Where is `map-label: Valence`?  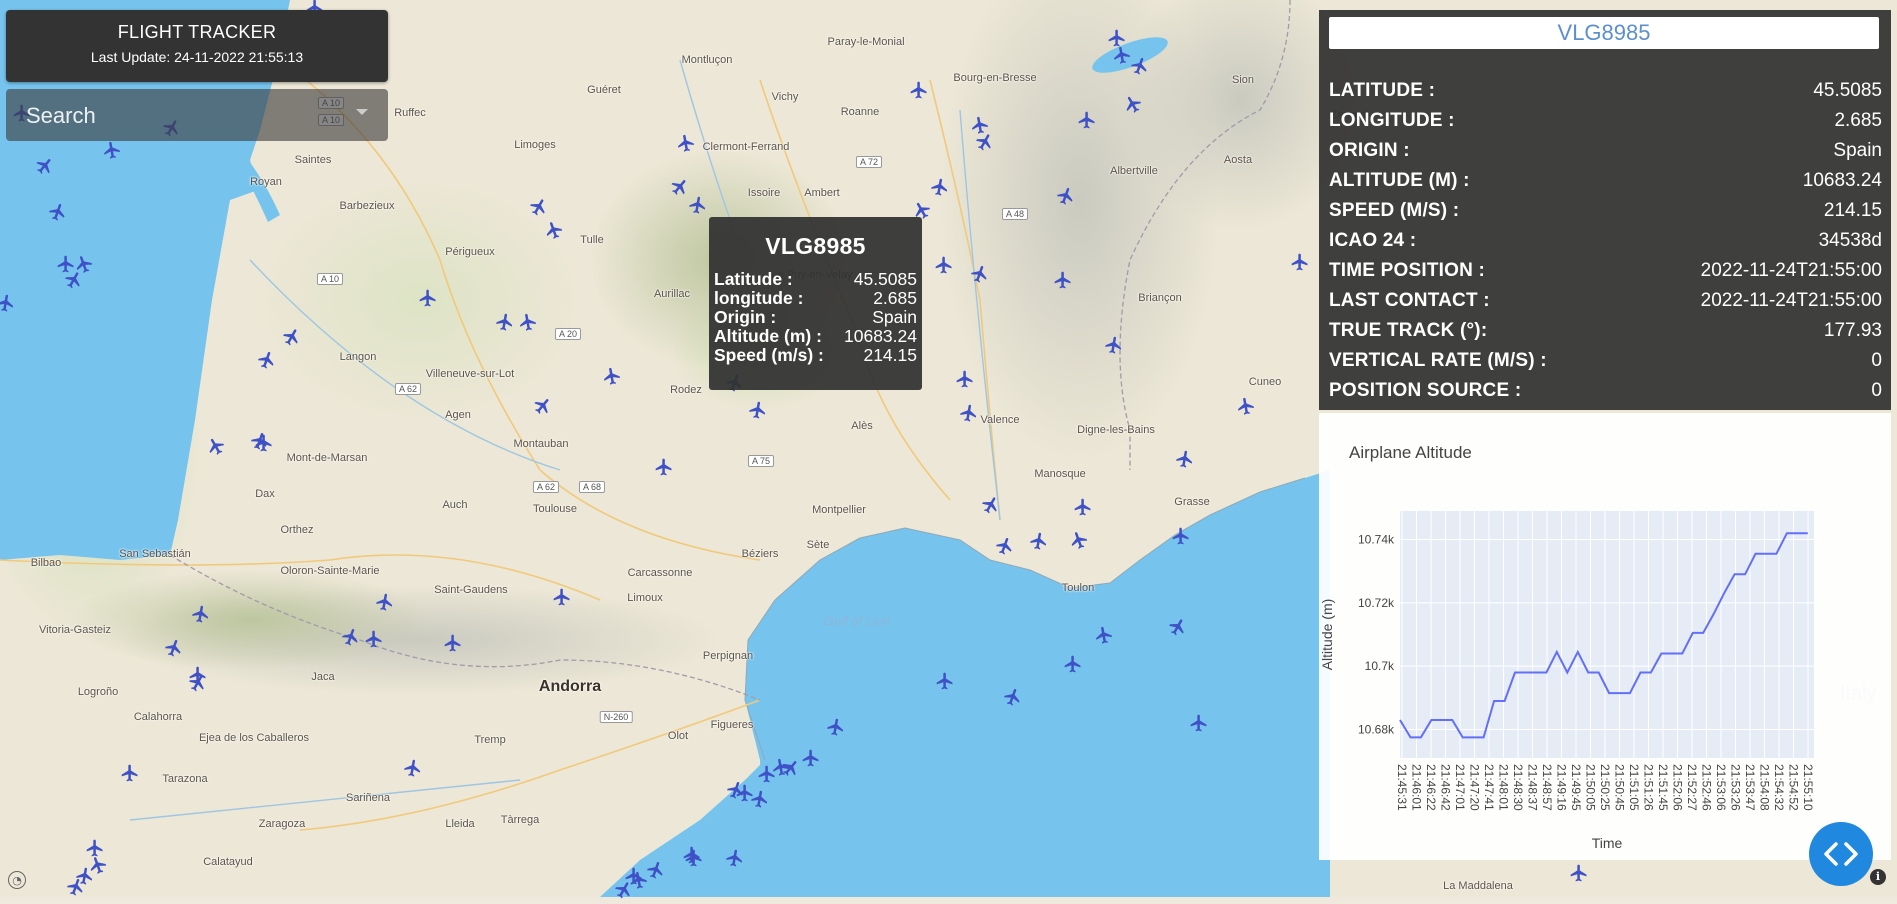
map-label: Valence is located at coordinates (1000, 420).